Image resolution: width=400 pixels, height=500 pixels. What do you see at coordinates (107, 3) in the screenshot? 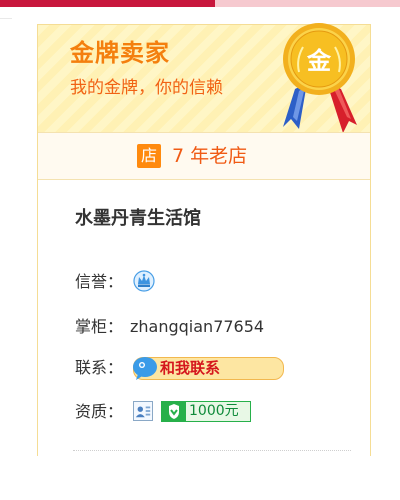
I see `top-bar-red` at bounding box center [107, 3].